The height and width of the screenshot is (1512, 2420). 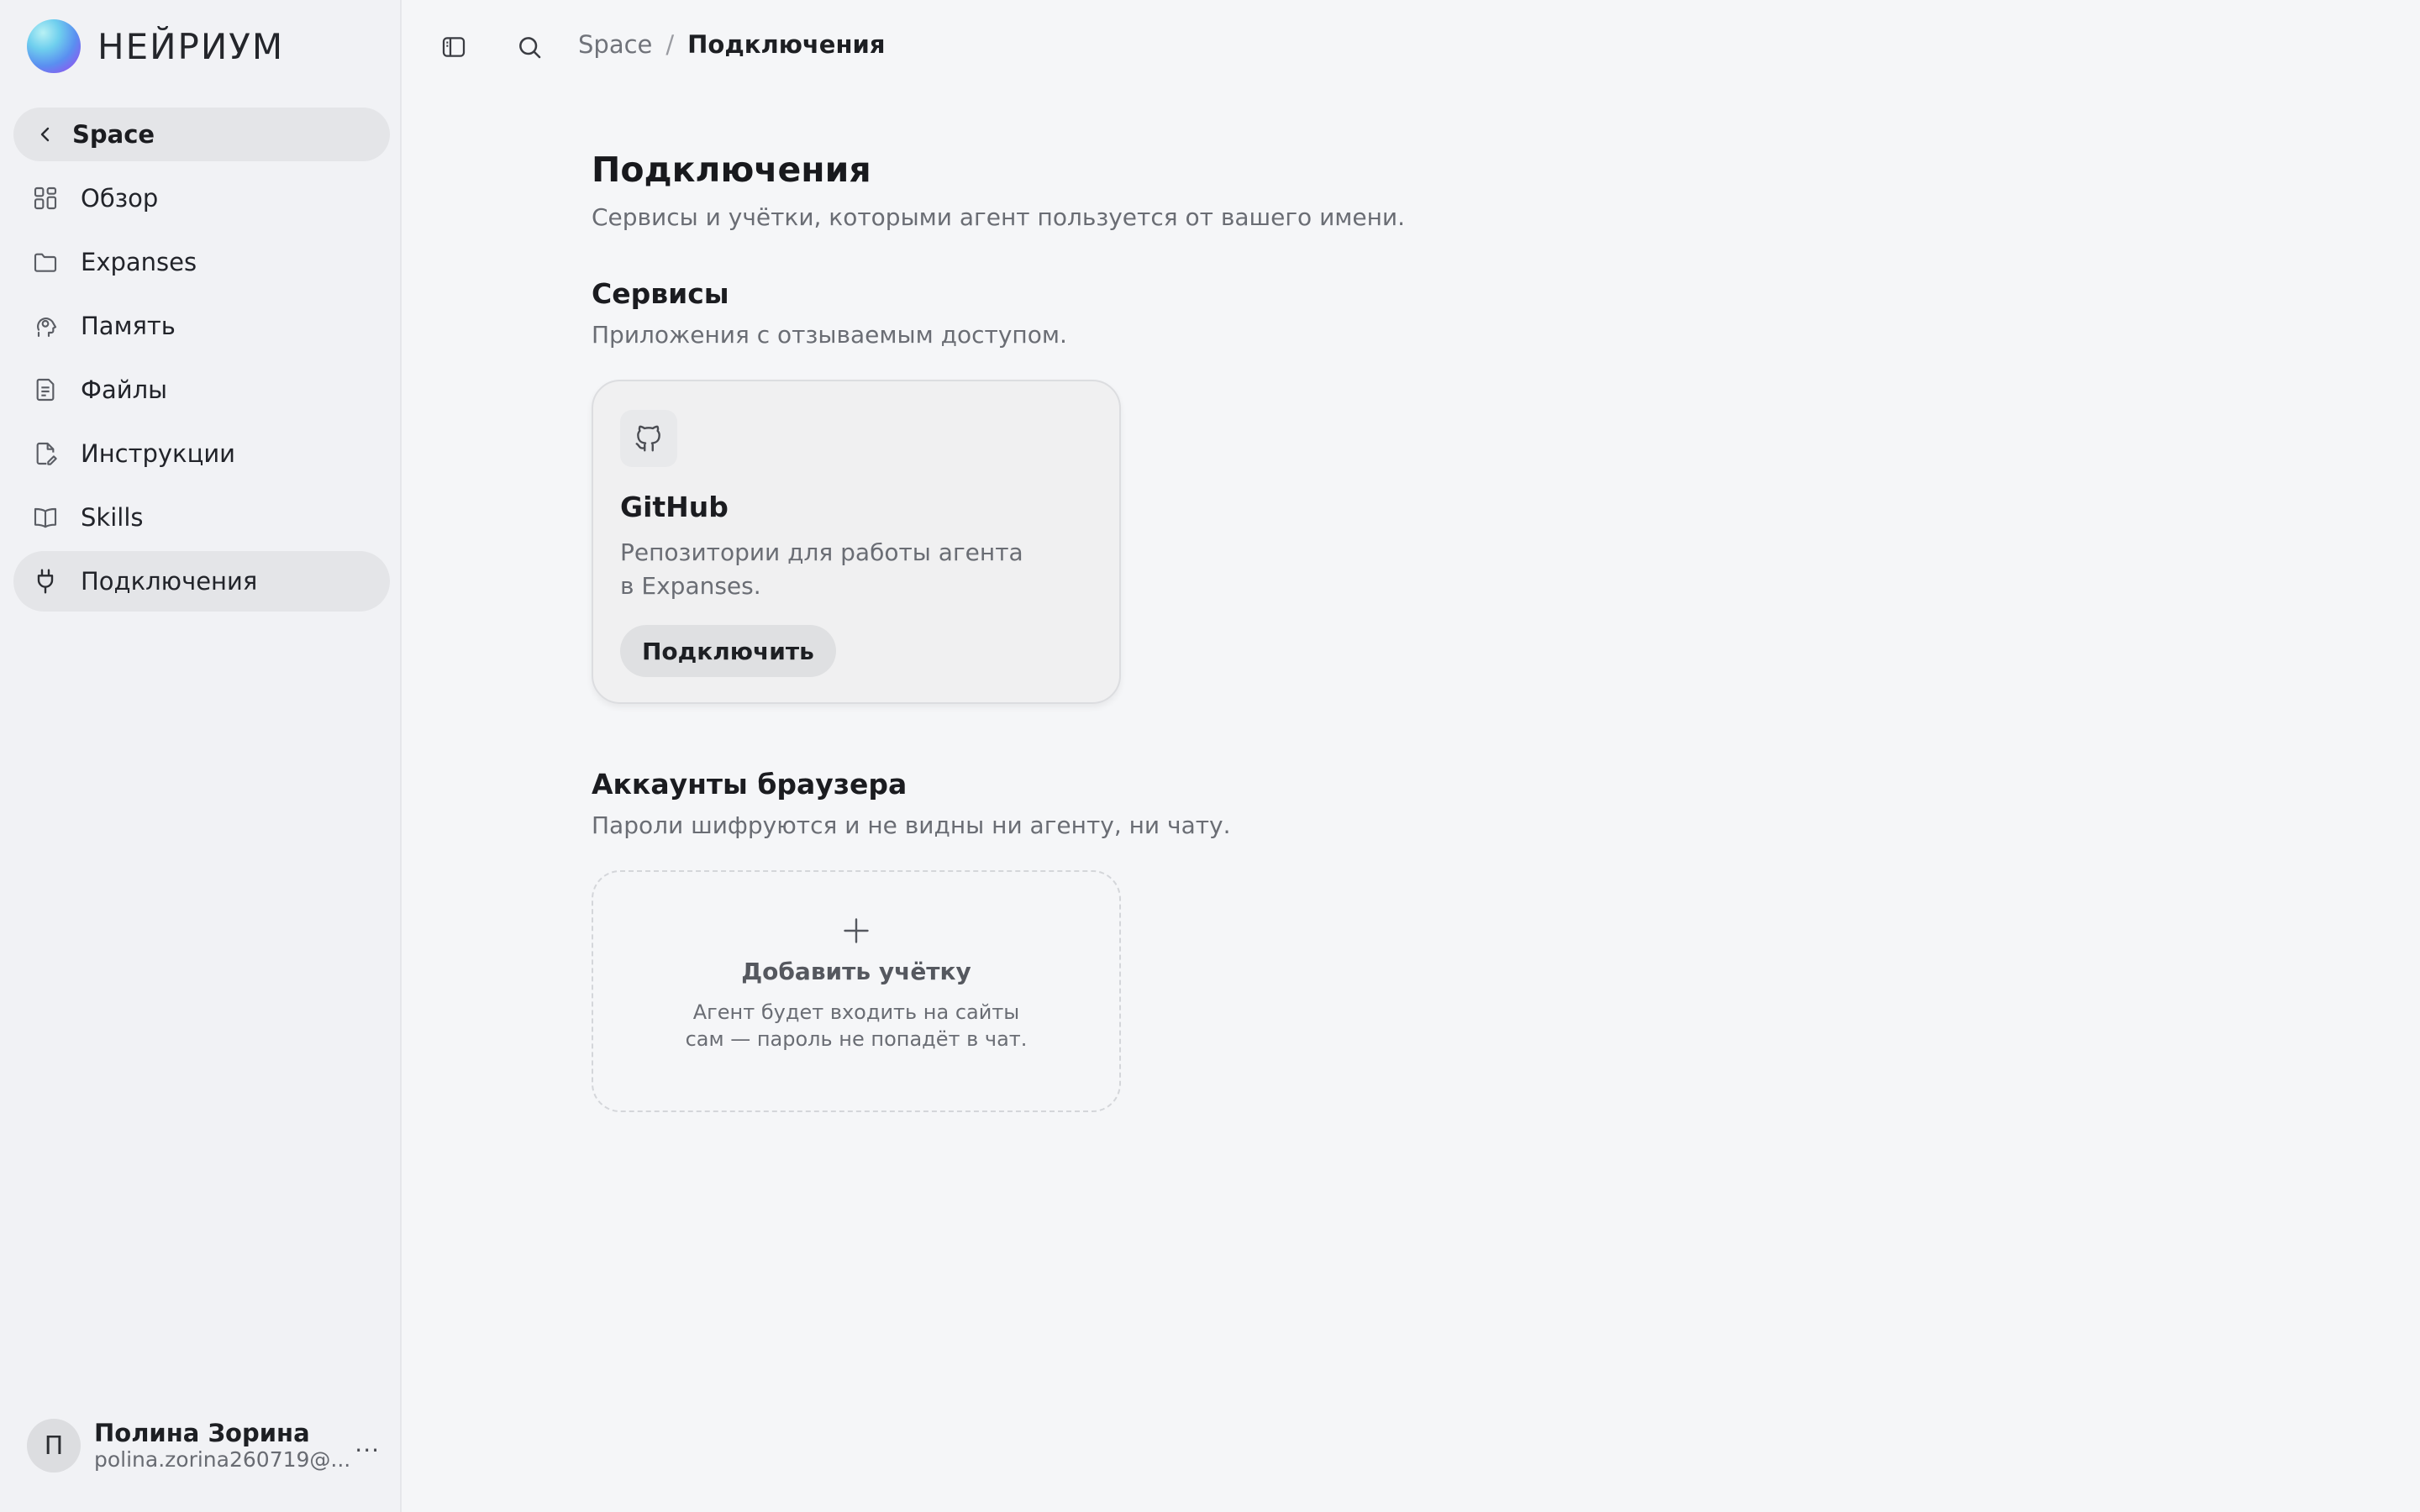 I want to click on page-title: Подключения, so click(x=732, y=170).